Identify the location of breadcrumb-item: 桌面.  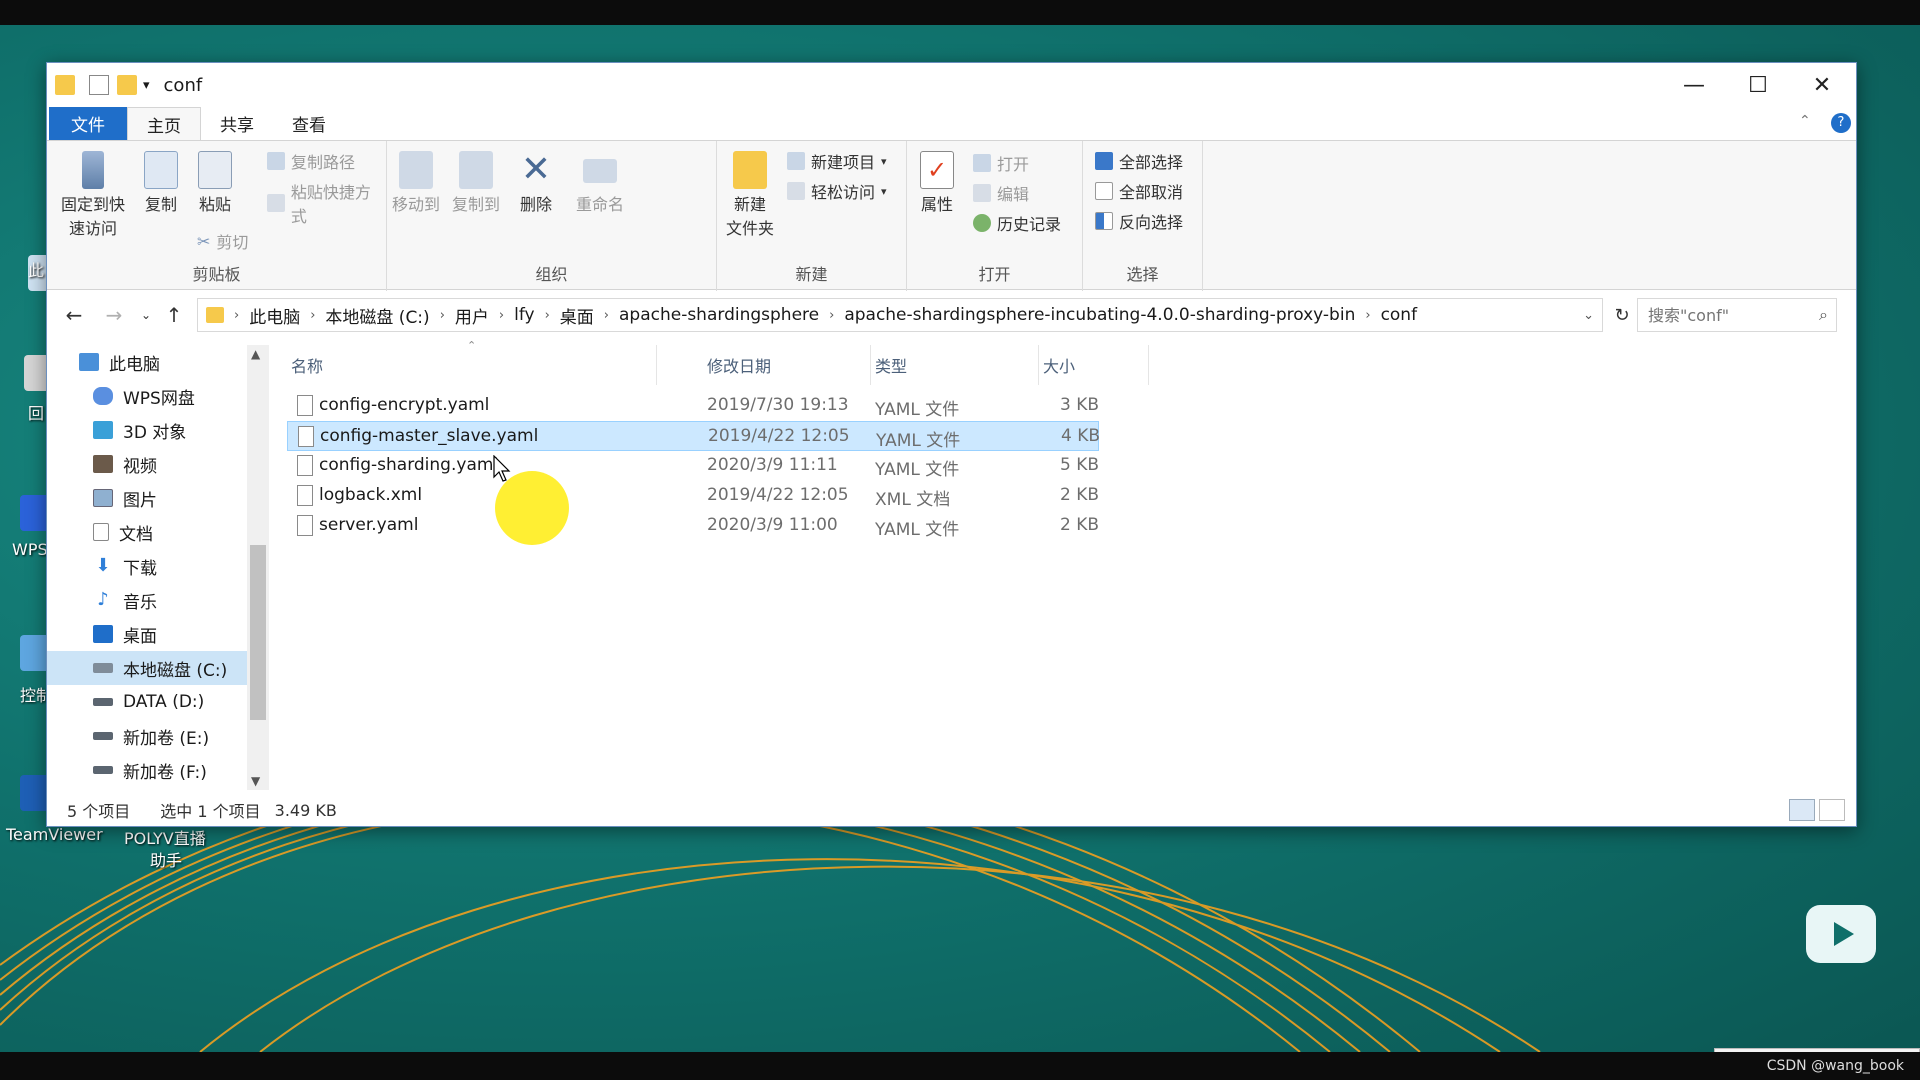
(577, 315).